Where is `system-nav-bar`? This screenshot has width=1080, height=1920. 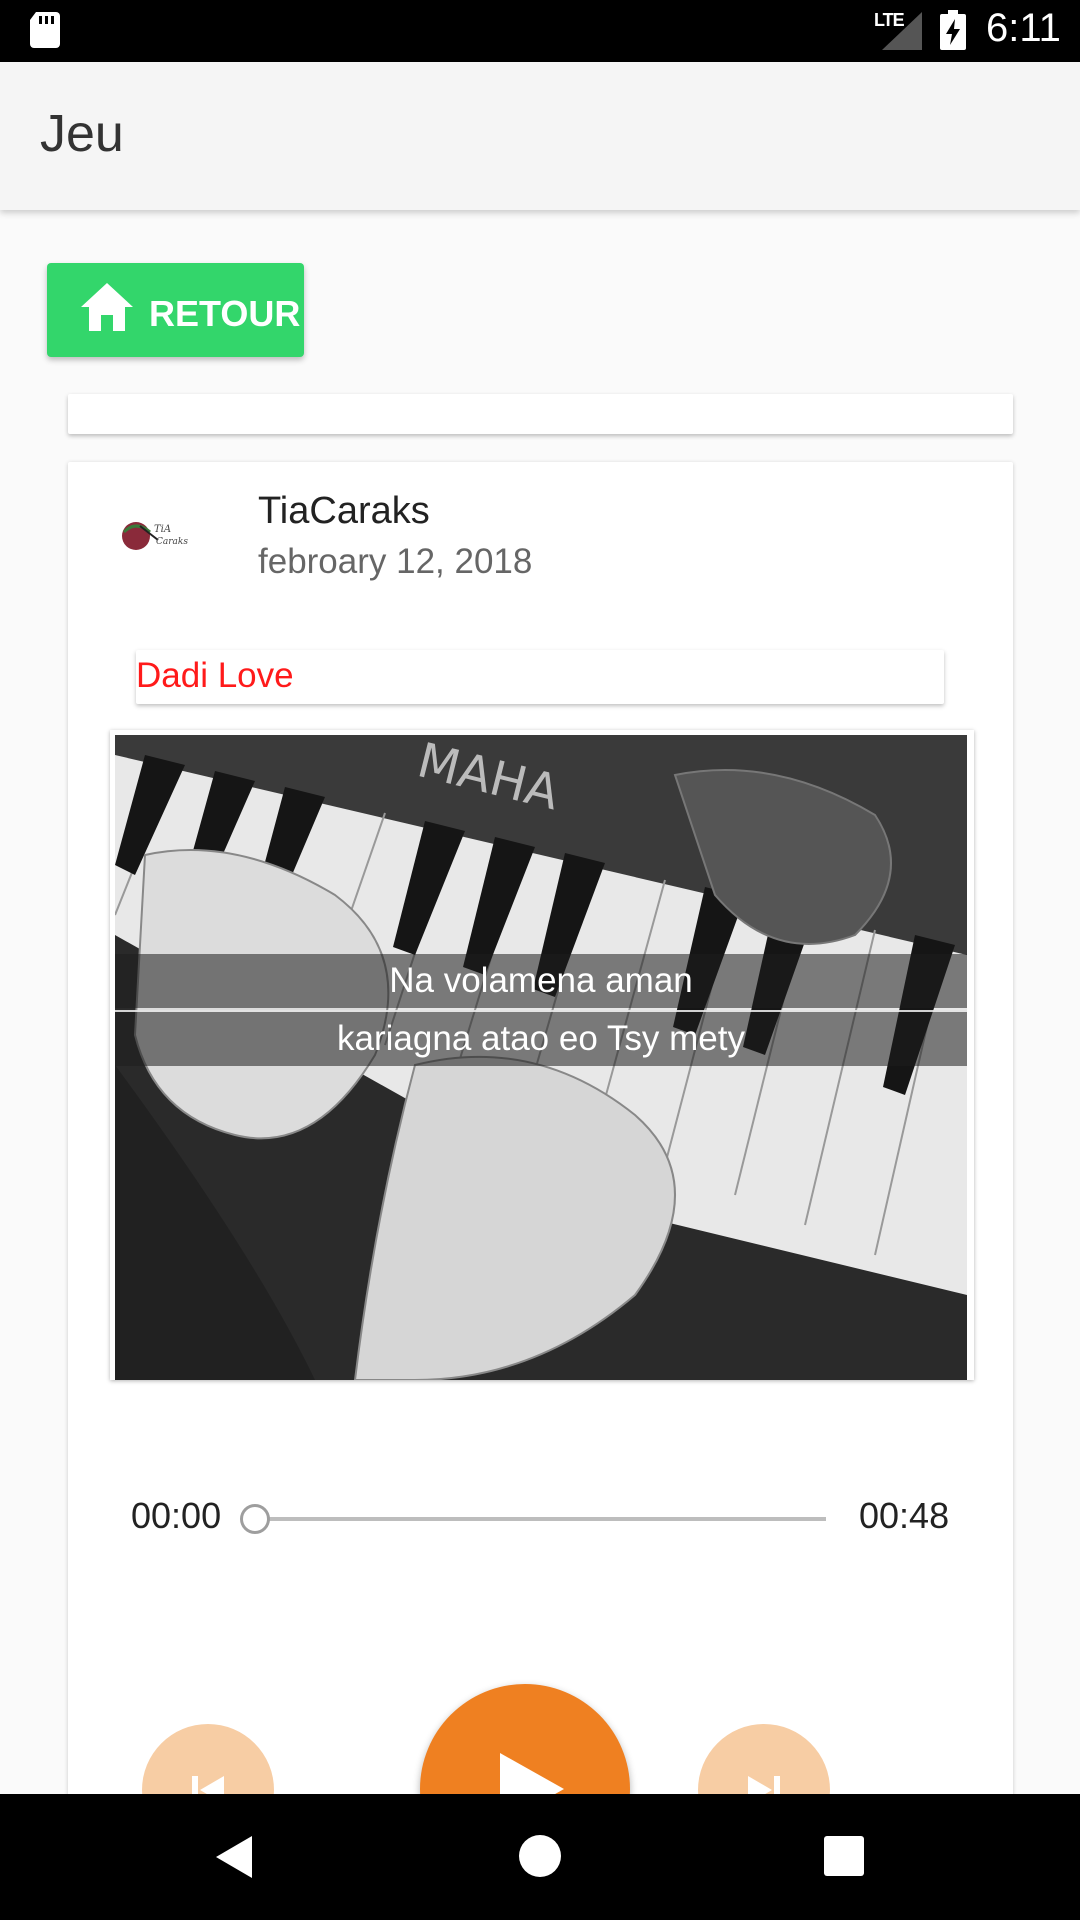
system-nav-bar is located at coordinates (540, 1857).